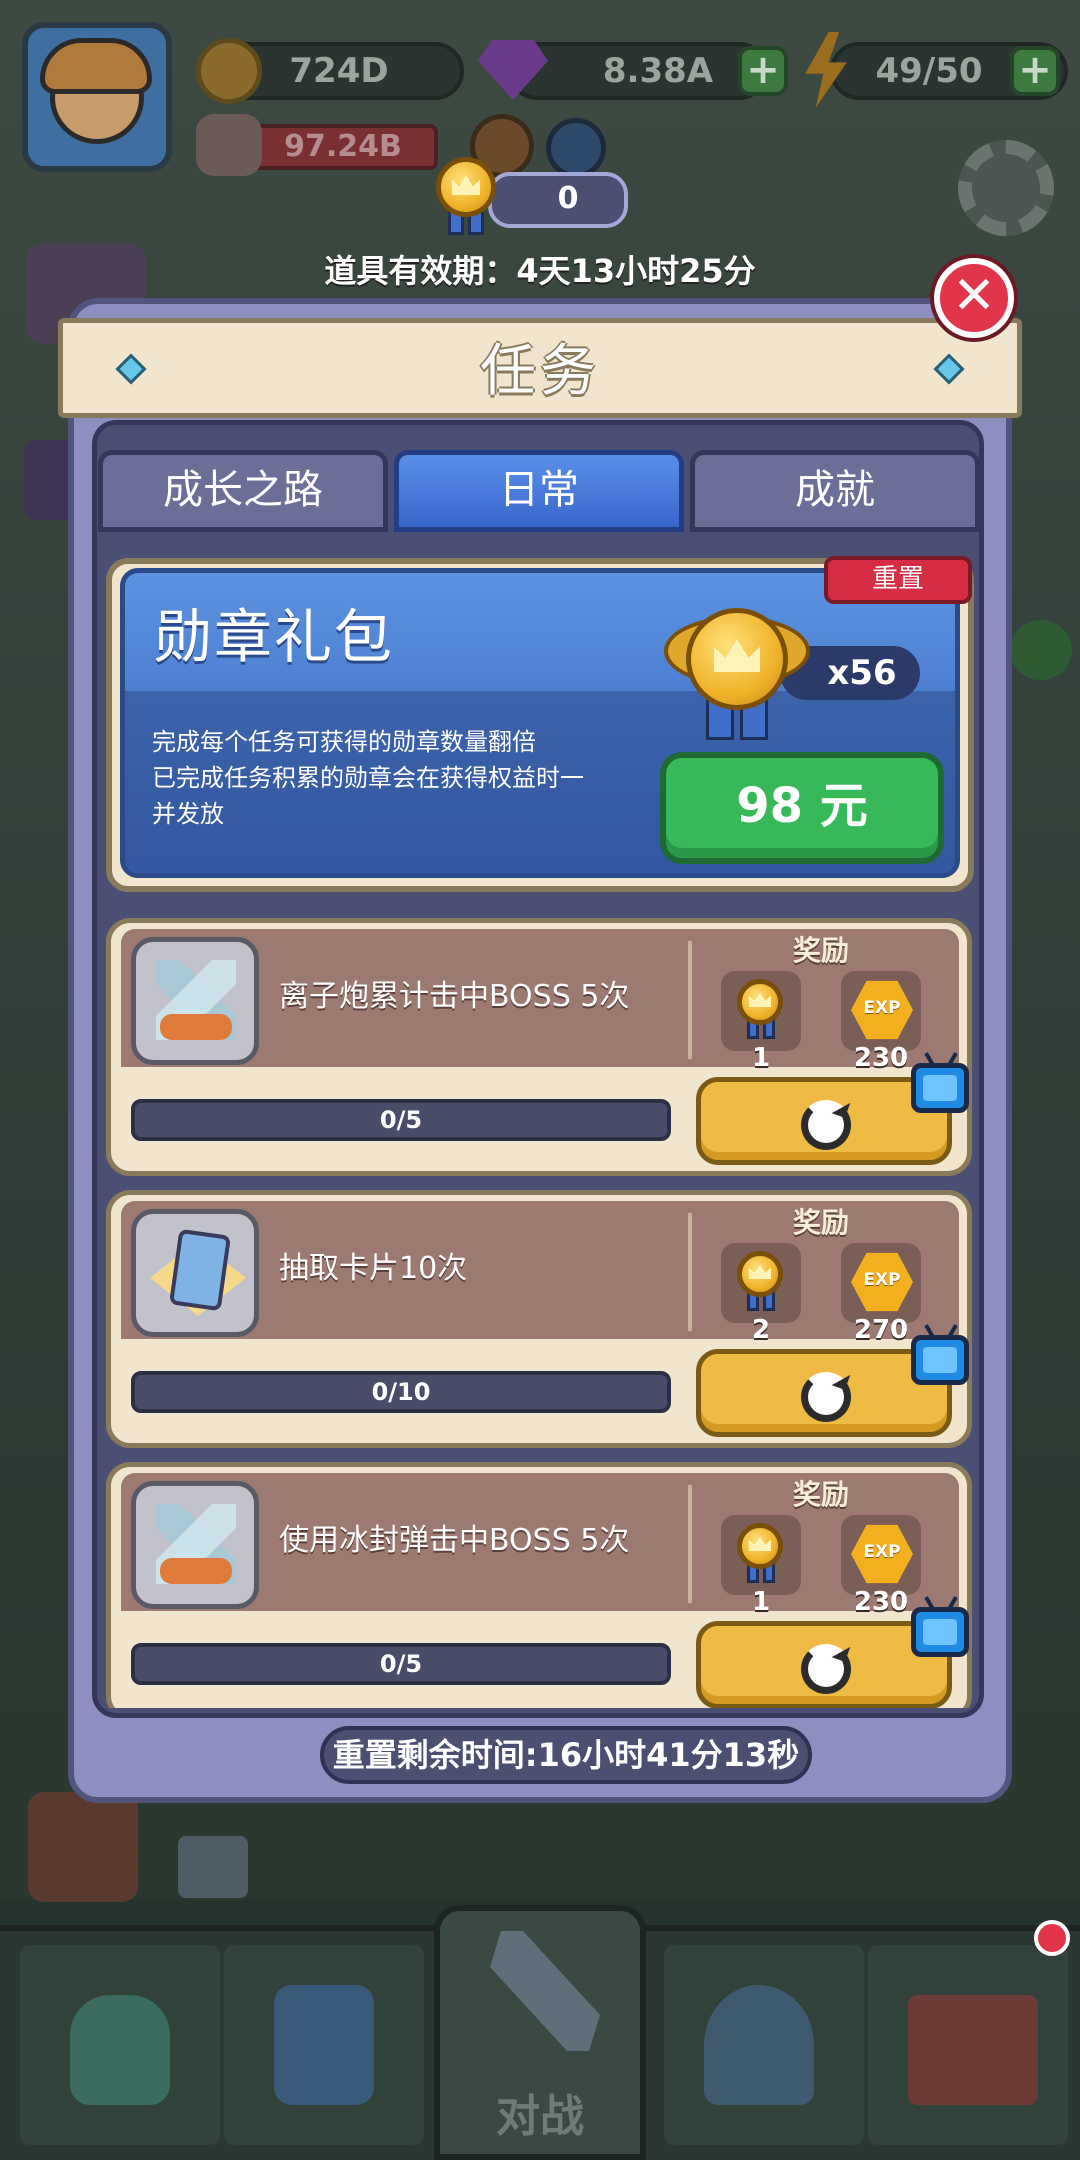 This screenshot has width=1080, height=2160. I want to click on gem-counter: 8.38A, so click(638, 71).